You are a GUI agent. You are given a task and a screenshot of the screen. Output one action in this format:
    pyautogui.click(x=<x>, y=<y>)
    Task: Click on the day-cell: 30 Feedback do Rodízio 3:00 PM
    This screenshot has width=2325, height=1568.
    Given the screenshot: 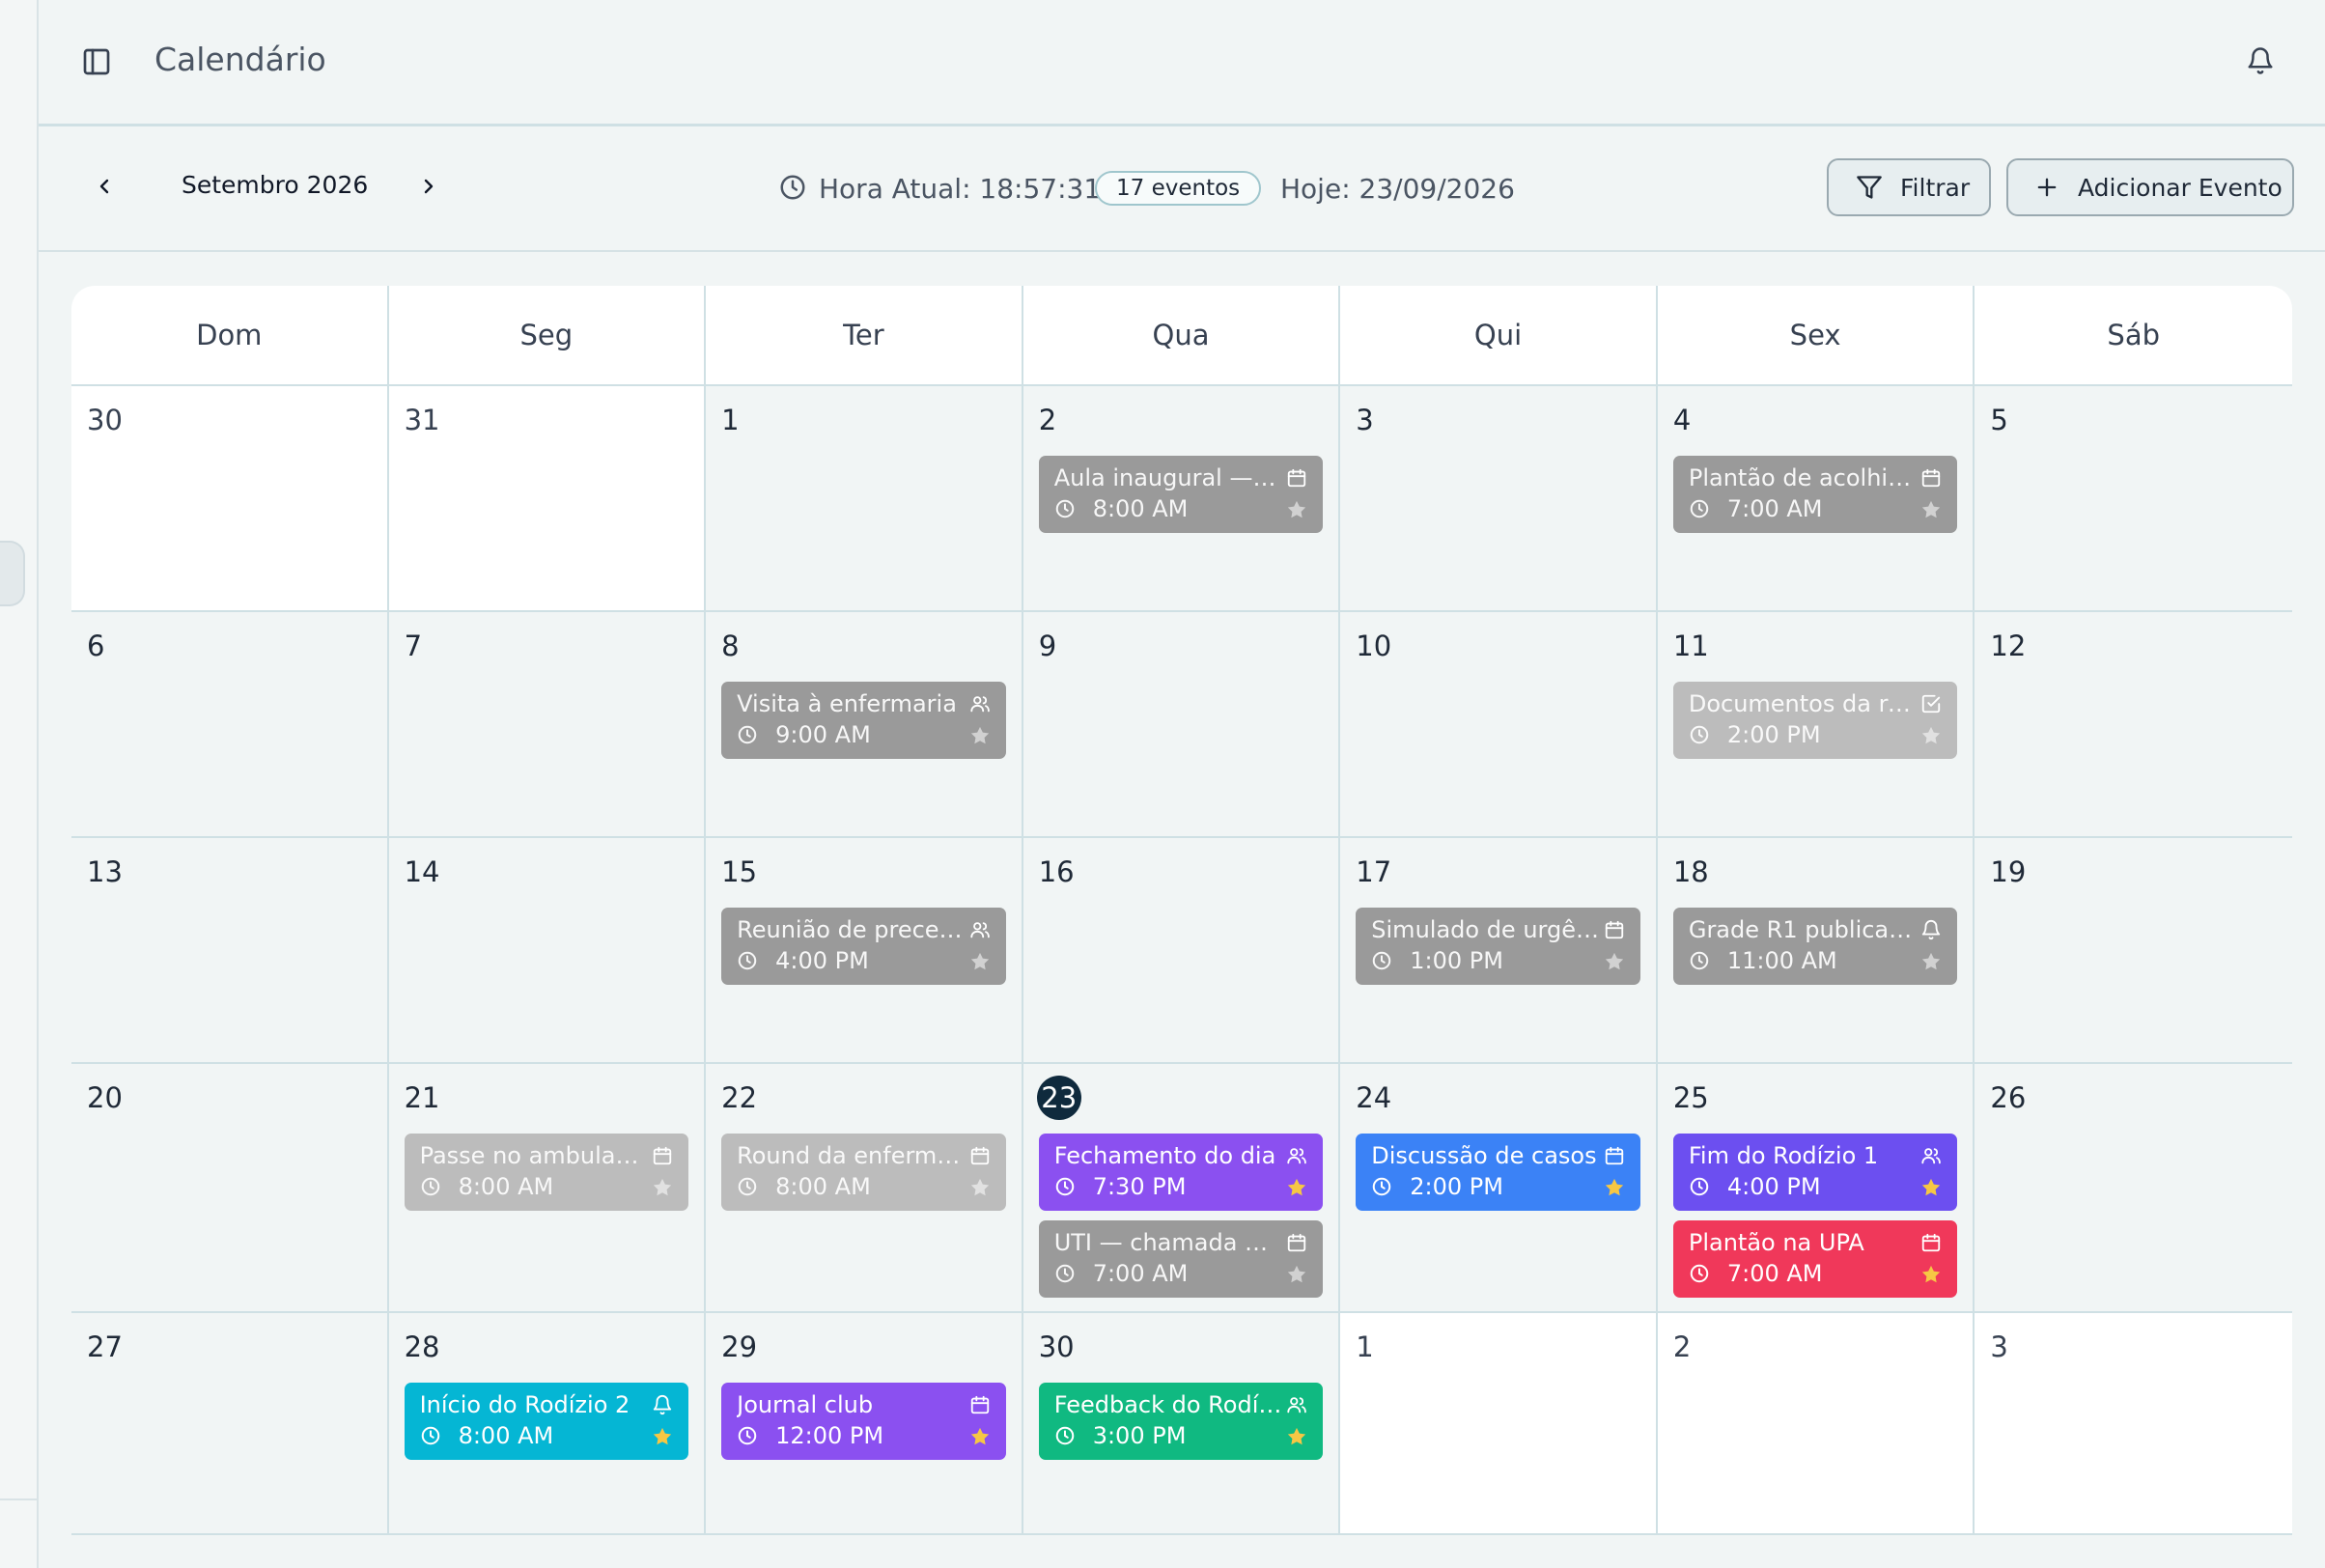 What is the action you would take?
    pyautogui.click(x=1181, y=1424)
    